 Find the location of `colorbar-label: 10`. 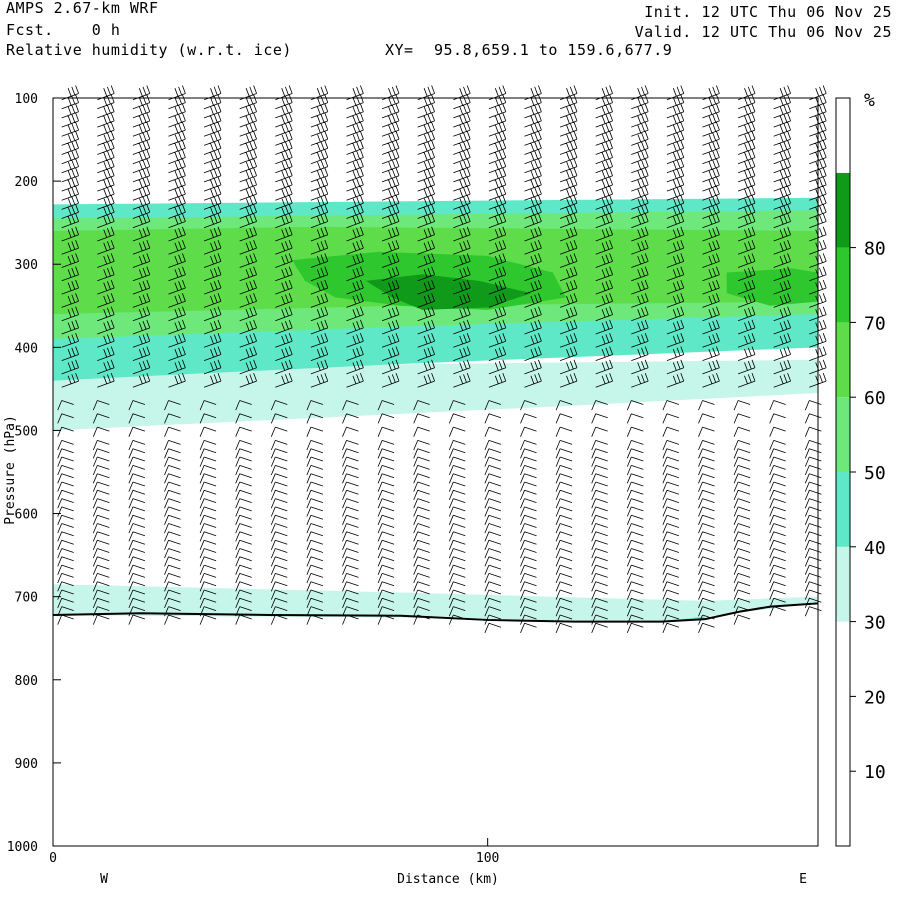

colorbar-label: 10 is located at coordinates (875, 772).